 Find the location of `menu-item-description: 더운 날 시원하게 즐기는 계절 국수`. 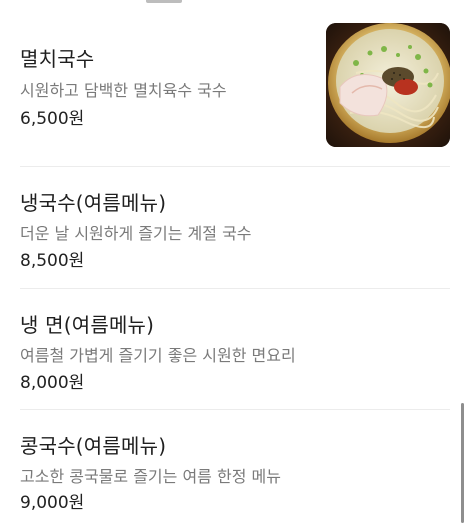

menu-item-description: 더운 날 시원하게 즐기는 계절 국수 is located at coordinates (136, 233).